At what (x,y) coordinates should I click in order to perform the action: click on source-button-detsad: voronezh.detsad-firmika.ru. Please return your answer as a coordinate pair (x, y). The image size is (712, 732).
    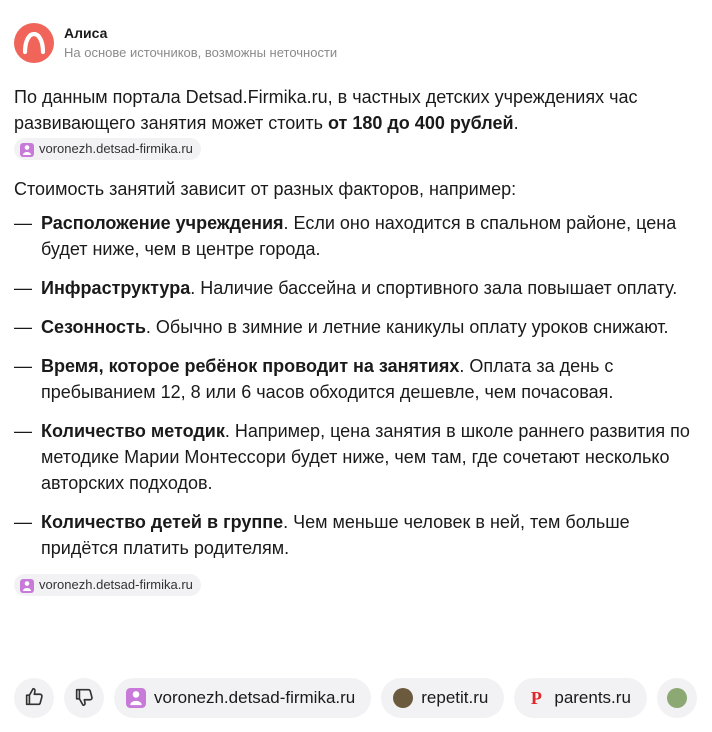
    Looking at the image, I should click on (243, 698).